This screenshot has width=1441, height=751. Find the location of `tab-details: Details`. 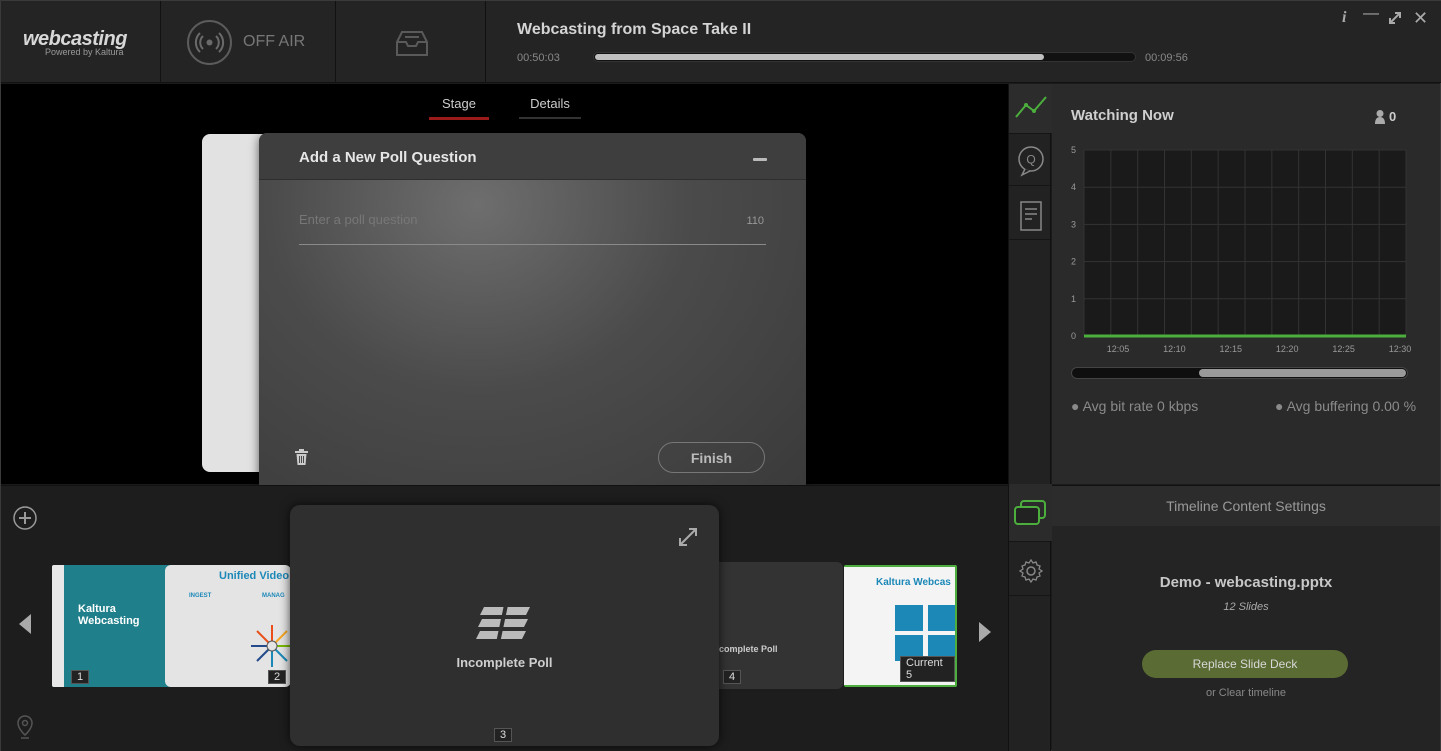

tab-details: Details is located at coordinates (550, 107).